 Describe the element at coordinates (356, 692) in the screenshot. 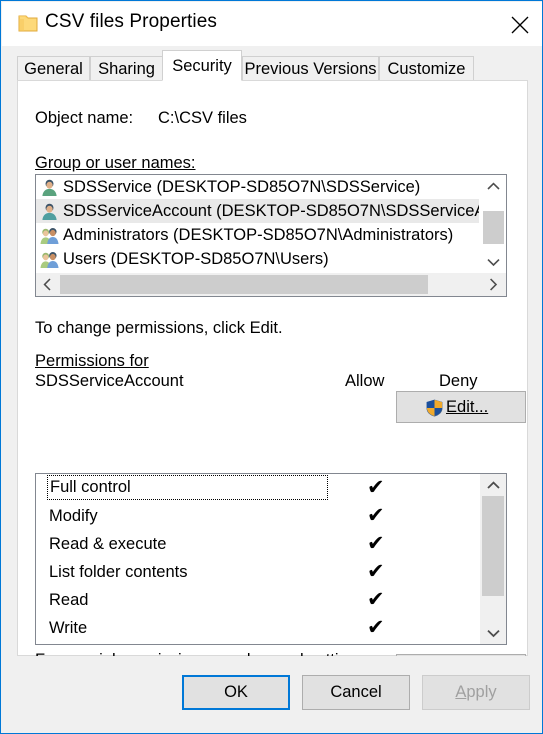

I see `cancel-button: Cancel` at that location.